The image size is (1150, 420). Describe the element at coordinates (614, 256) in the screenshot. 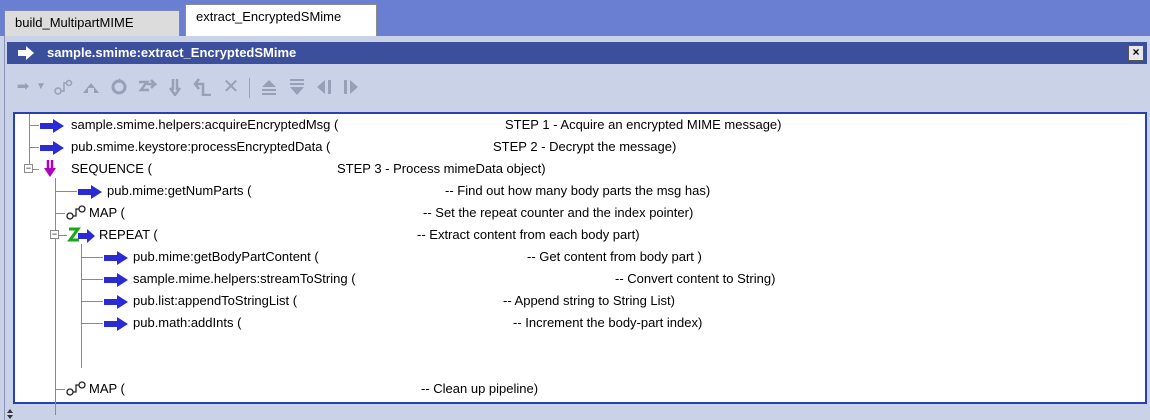

I see `step-comment: -- Get content from body part )` at that location.